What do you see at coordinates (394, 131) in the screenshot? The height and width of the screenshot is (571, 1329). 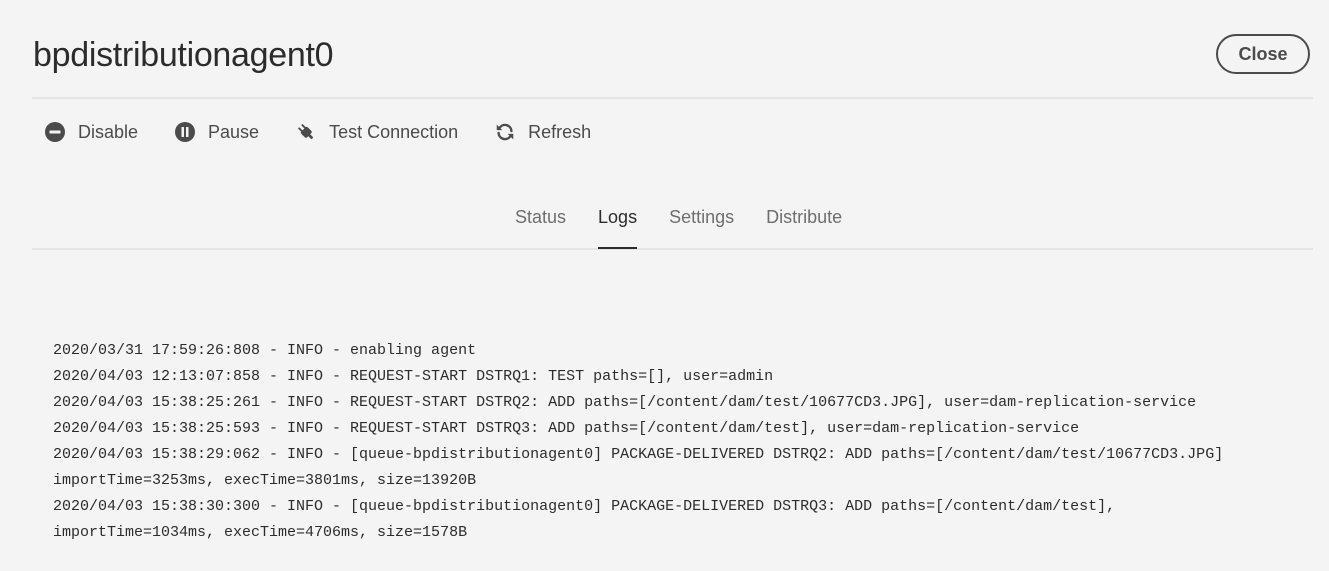 I see `test-connection-label: Test Connection` at bounding box center [394, 131].